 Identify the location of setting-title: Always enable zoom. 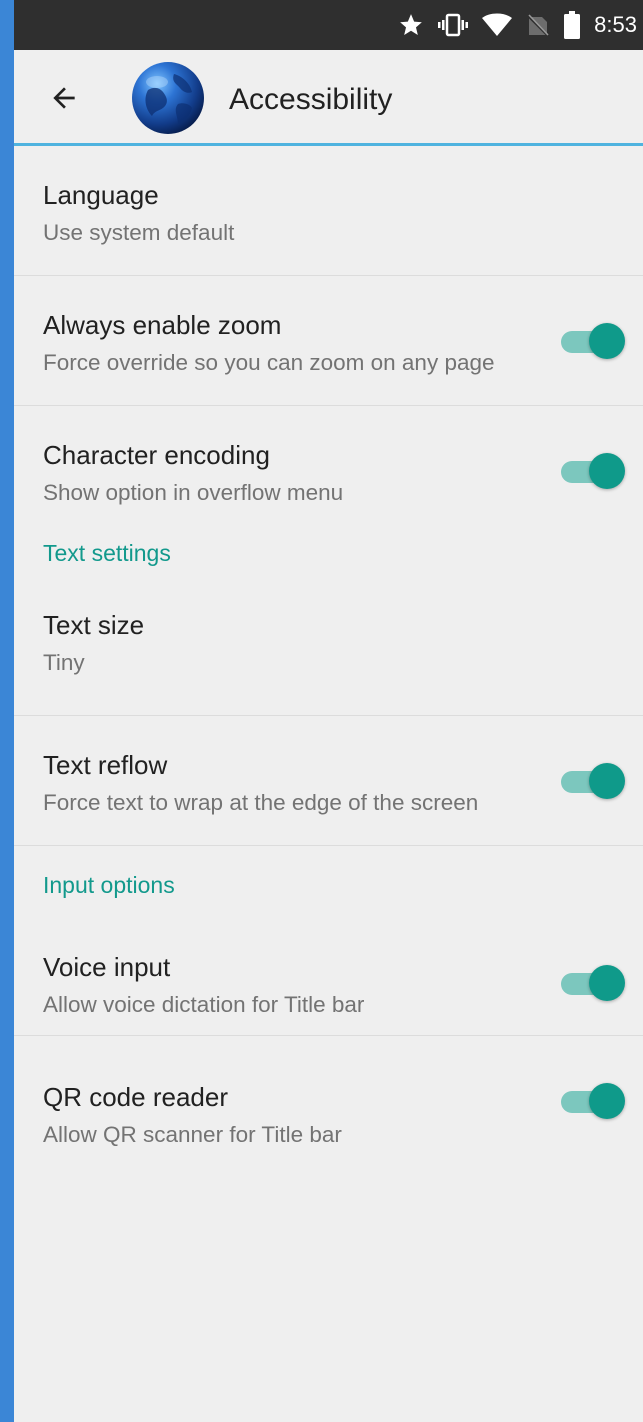
(162, 325).